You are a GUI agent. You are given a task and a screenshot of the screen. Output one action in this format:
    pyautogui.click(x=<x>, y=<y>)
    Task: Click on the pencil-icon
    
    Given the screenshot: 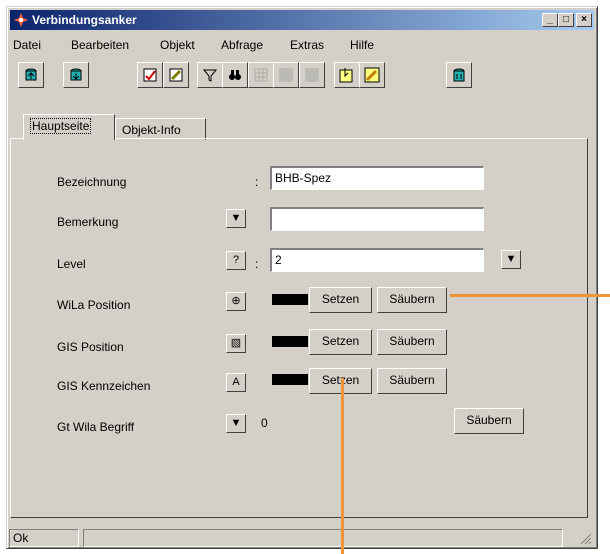 What is the action you would take?
    pyautogui.click(x=372, y=75)
    